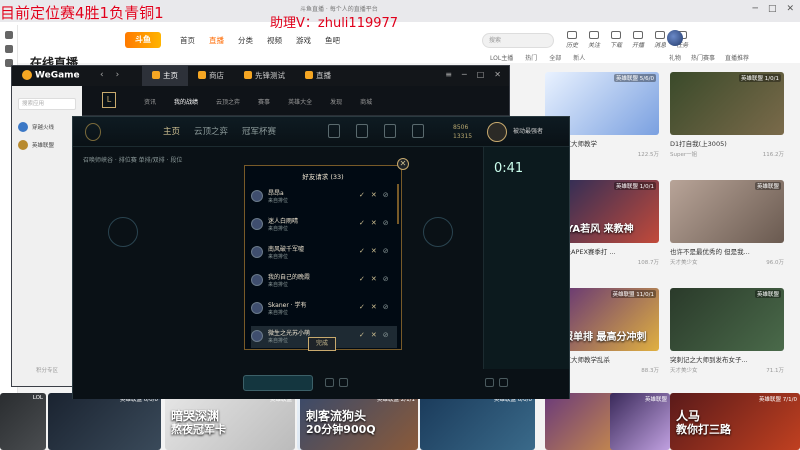 Image resolution: width=800 pixels, height=450 pixels. What do you see at coordinates (518, 40) in the screenshot?
I see `site-search-input: 搜索` at bounding box center [518, 40].